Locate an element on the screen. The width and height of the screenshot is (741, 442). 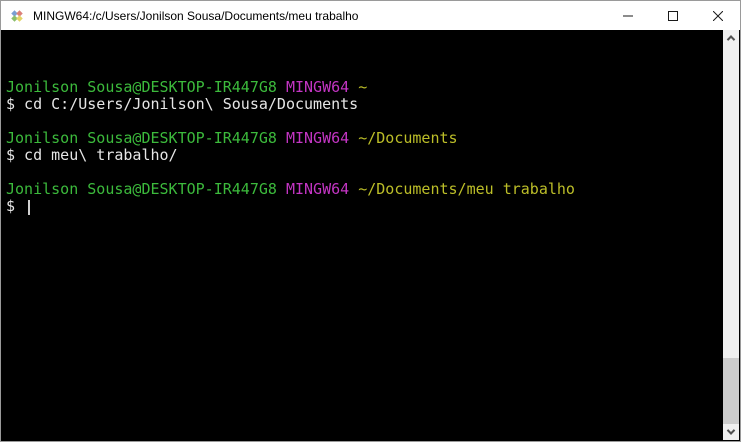
command-line: $ cd meu\ trabalho/ is located at coordinates (363, 155).